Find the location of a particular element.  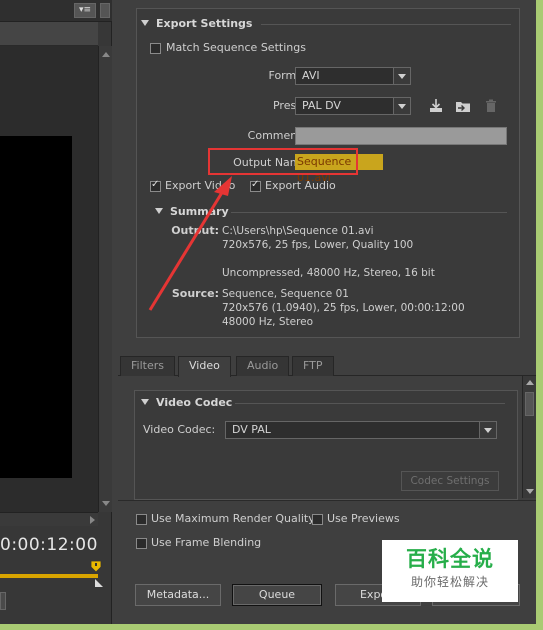

summary-source-audio: 48000 Hz, Stereo is located at coordinates (268, 322).